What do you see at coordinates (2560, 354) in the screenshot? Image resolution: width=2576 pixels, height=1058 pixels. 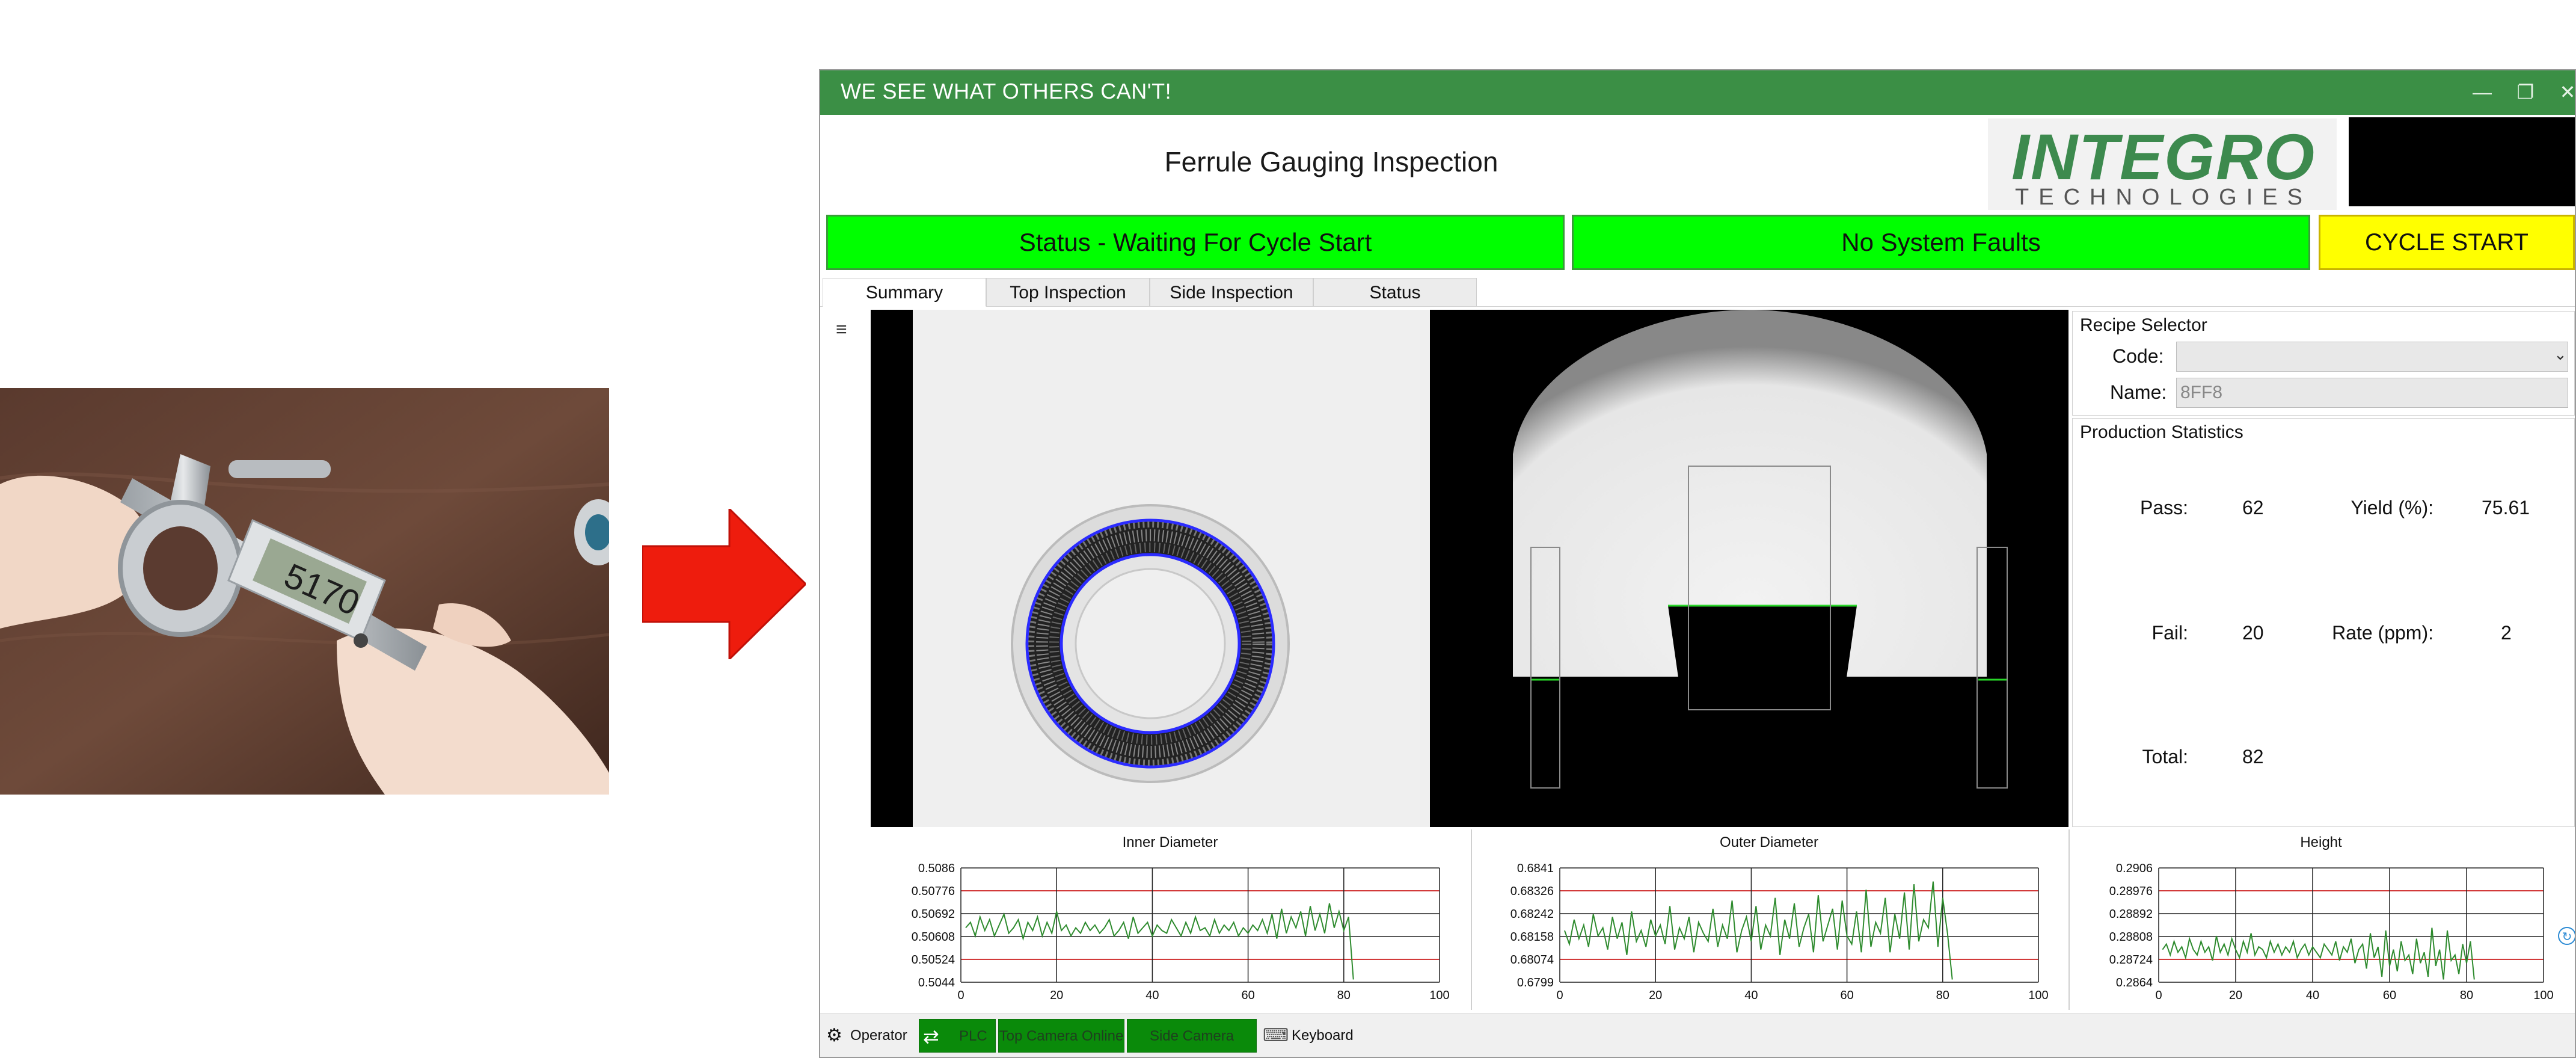 I see `chevron-down-icon: ⌄` at bounding box center [2560, 354].